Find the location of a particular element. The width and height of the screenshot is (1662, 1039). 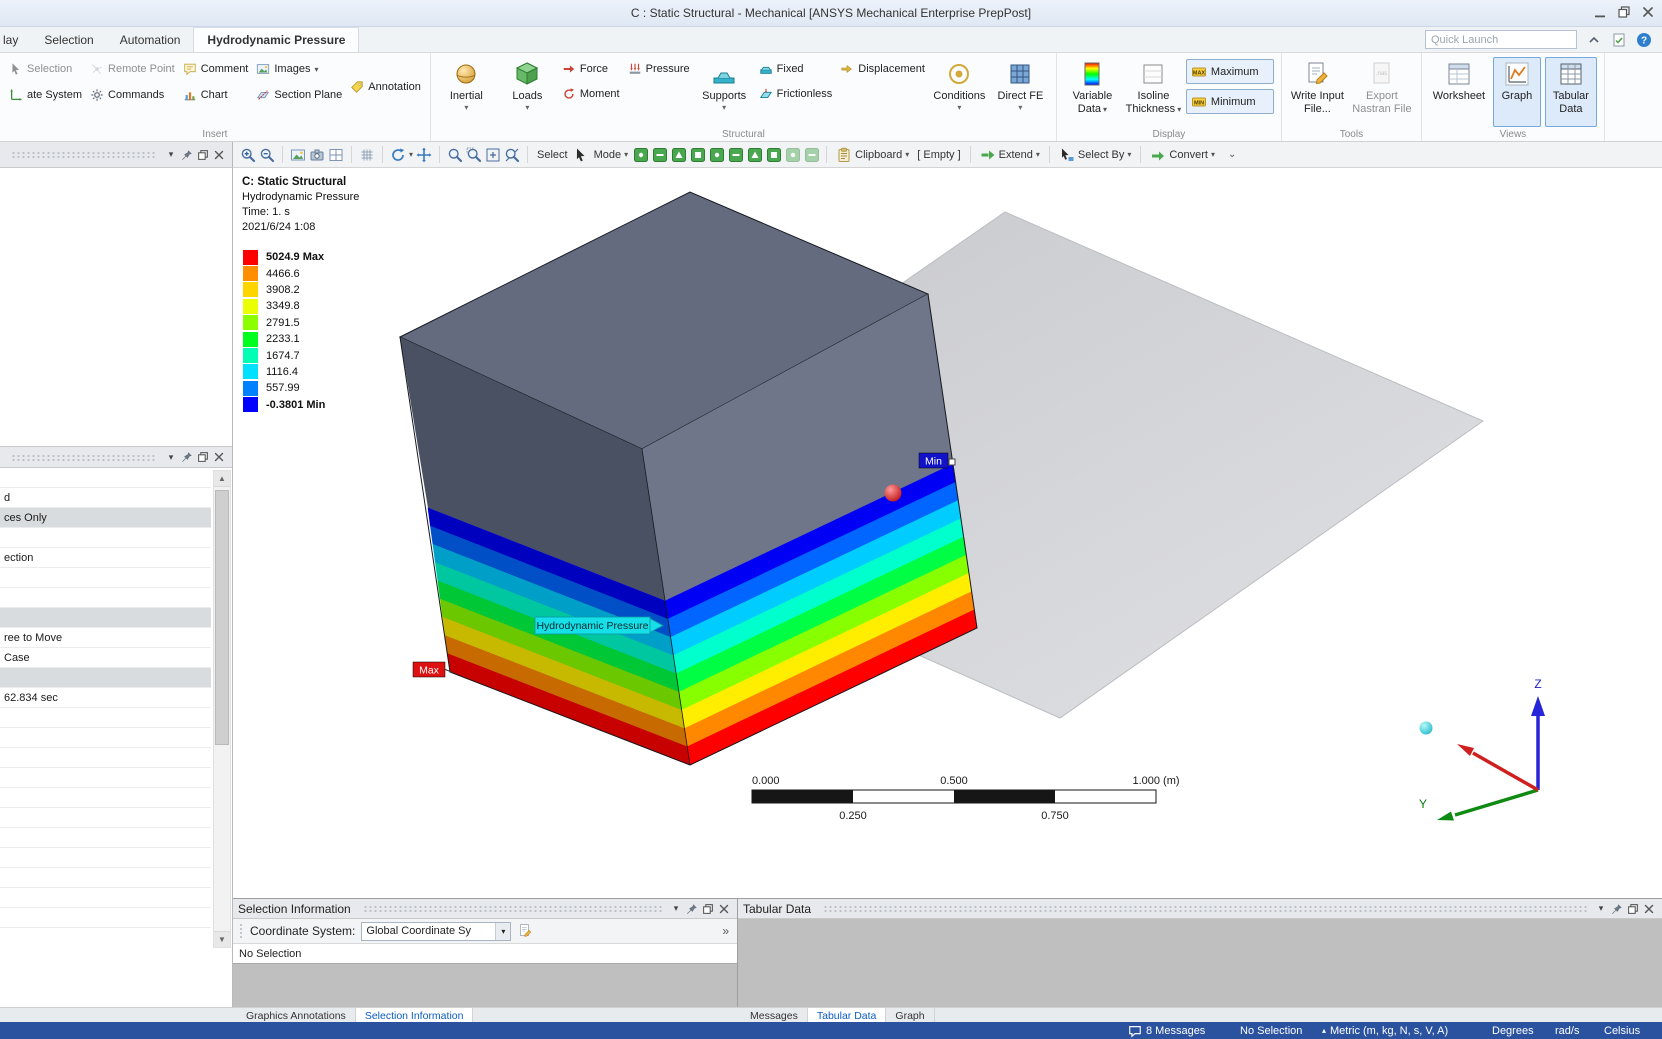

tab-messages: Messages is located at coordinates (774, 1015).